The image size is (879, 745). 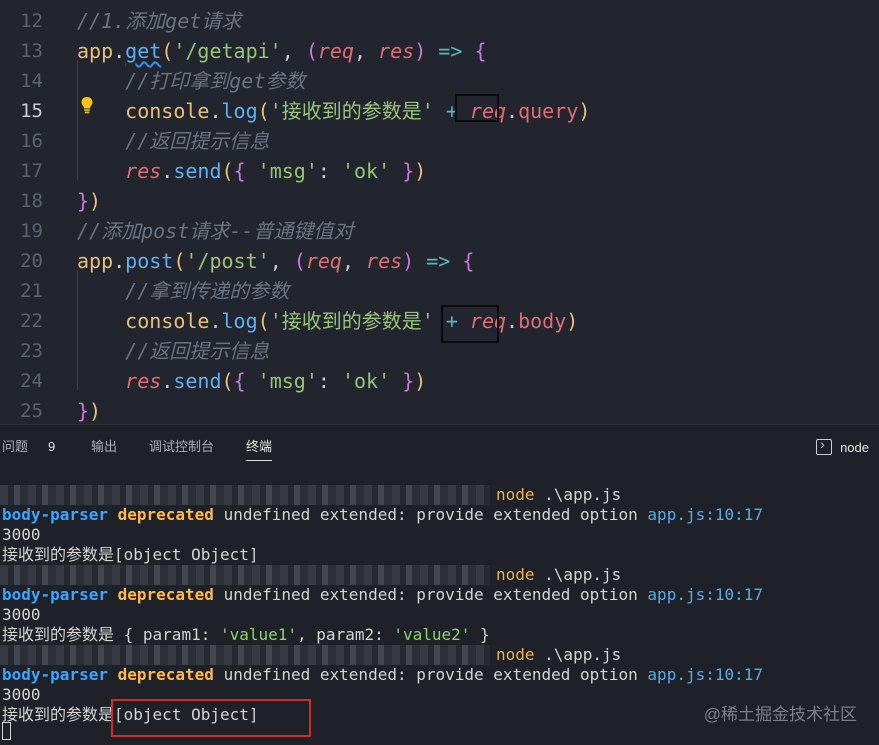 What do you see at coordinates (470, 324) in the screenshot?
I see `highlight-box-plus-body` at bounding box center [470, 324].